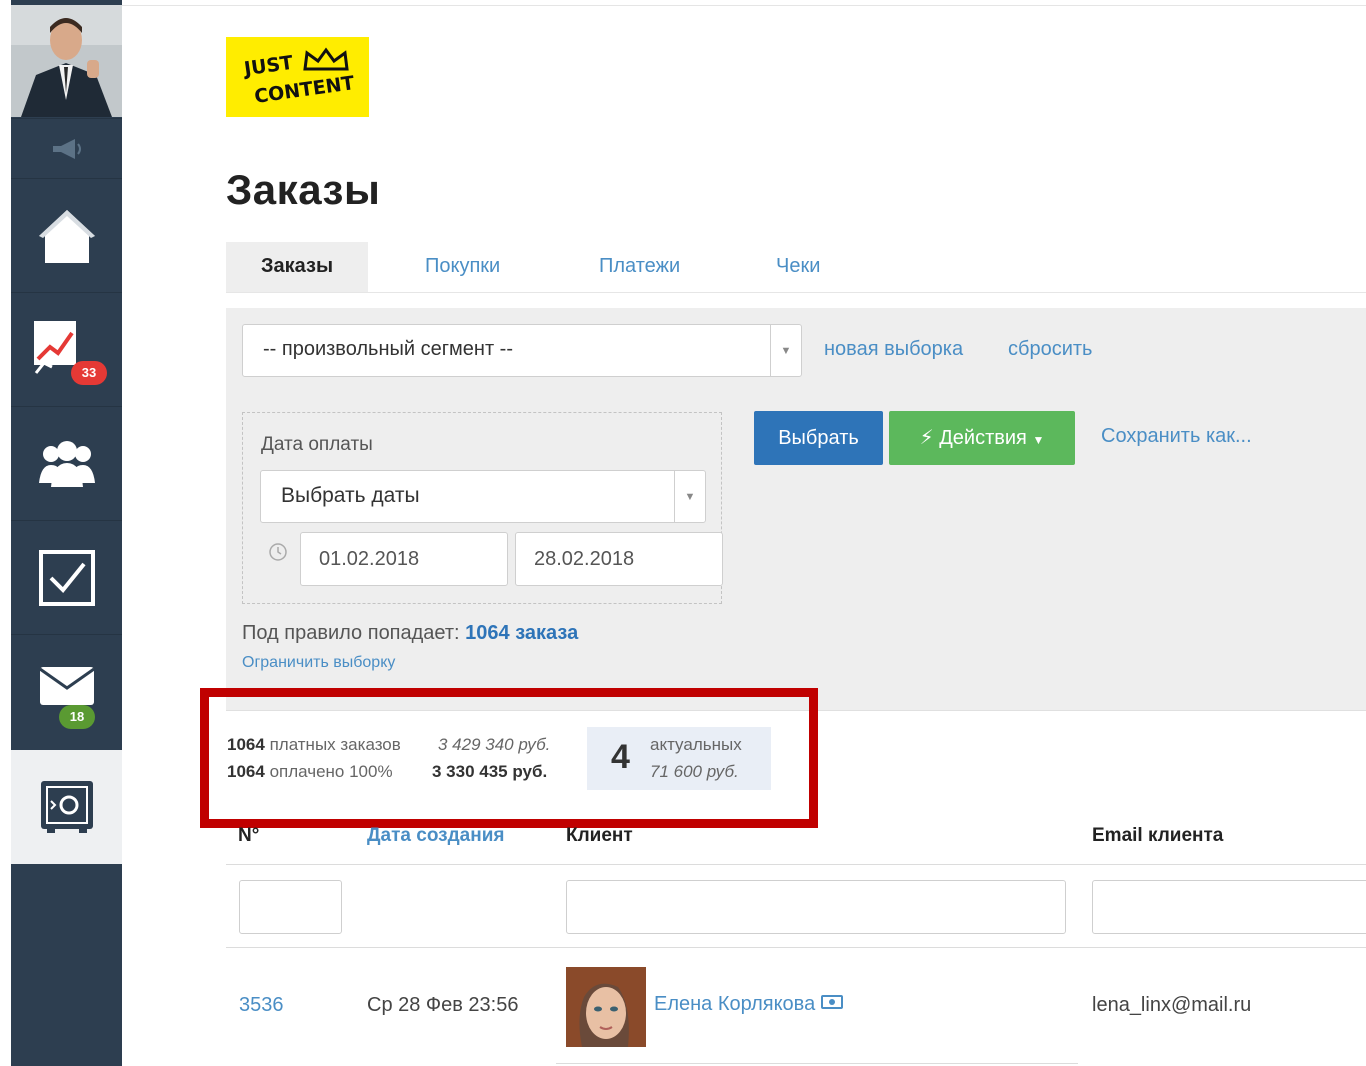 This screenshot has width=1366, height=1066. Describe the element at coordinates (66, 61) in the screenshot. I see `user-avatar` at that location.